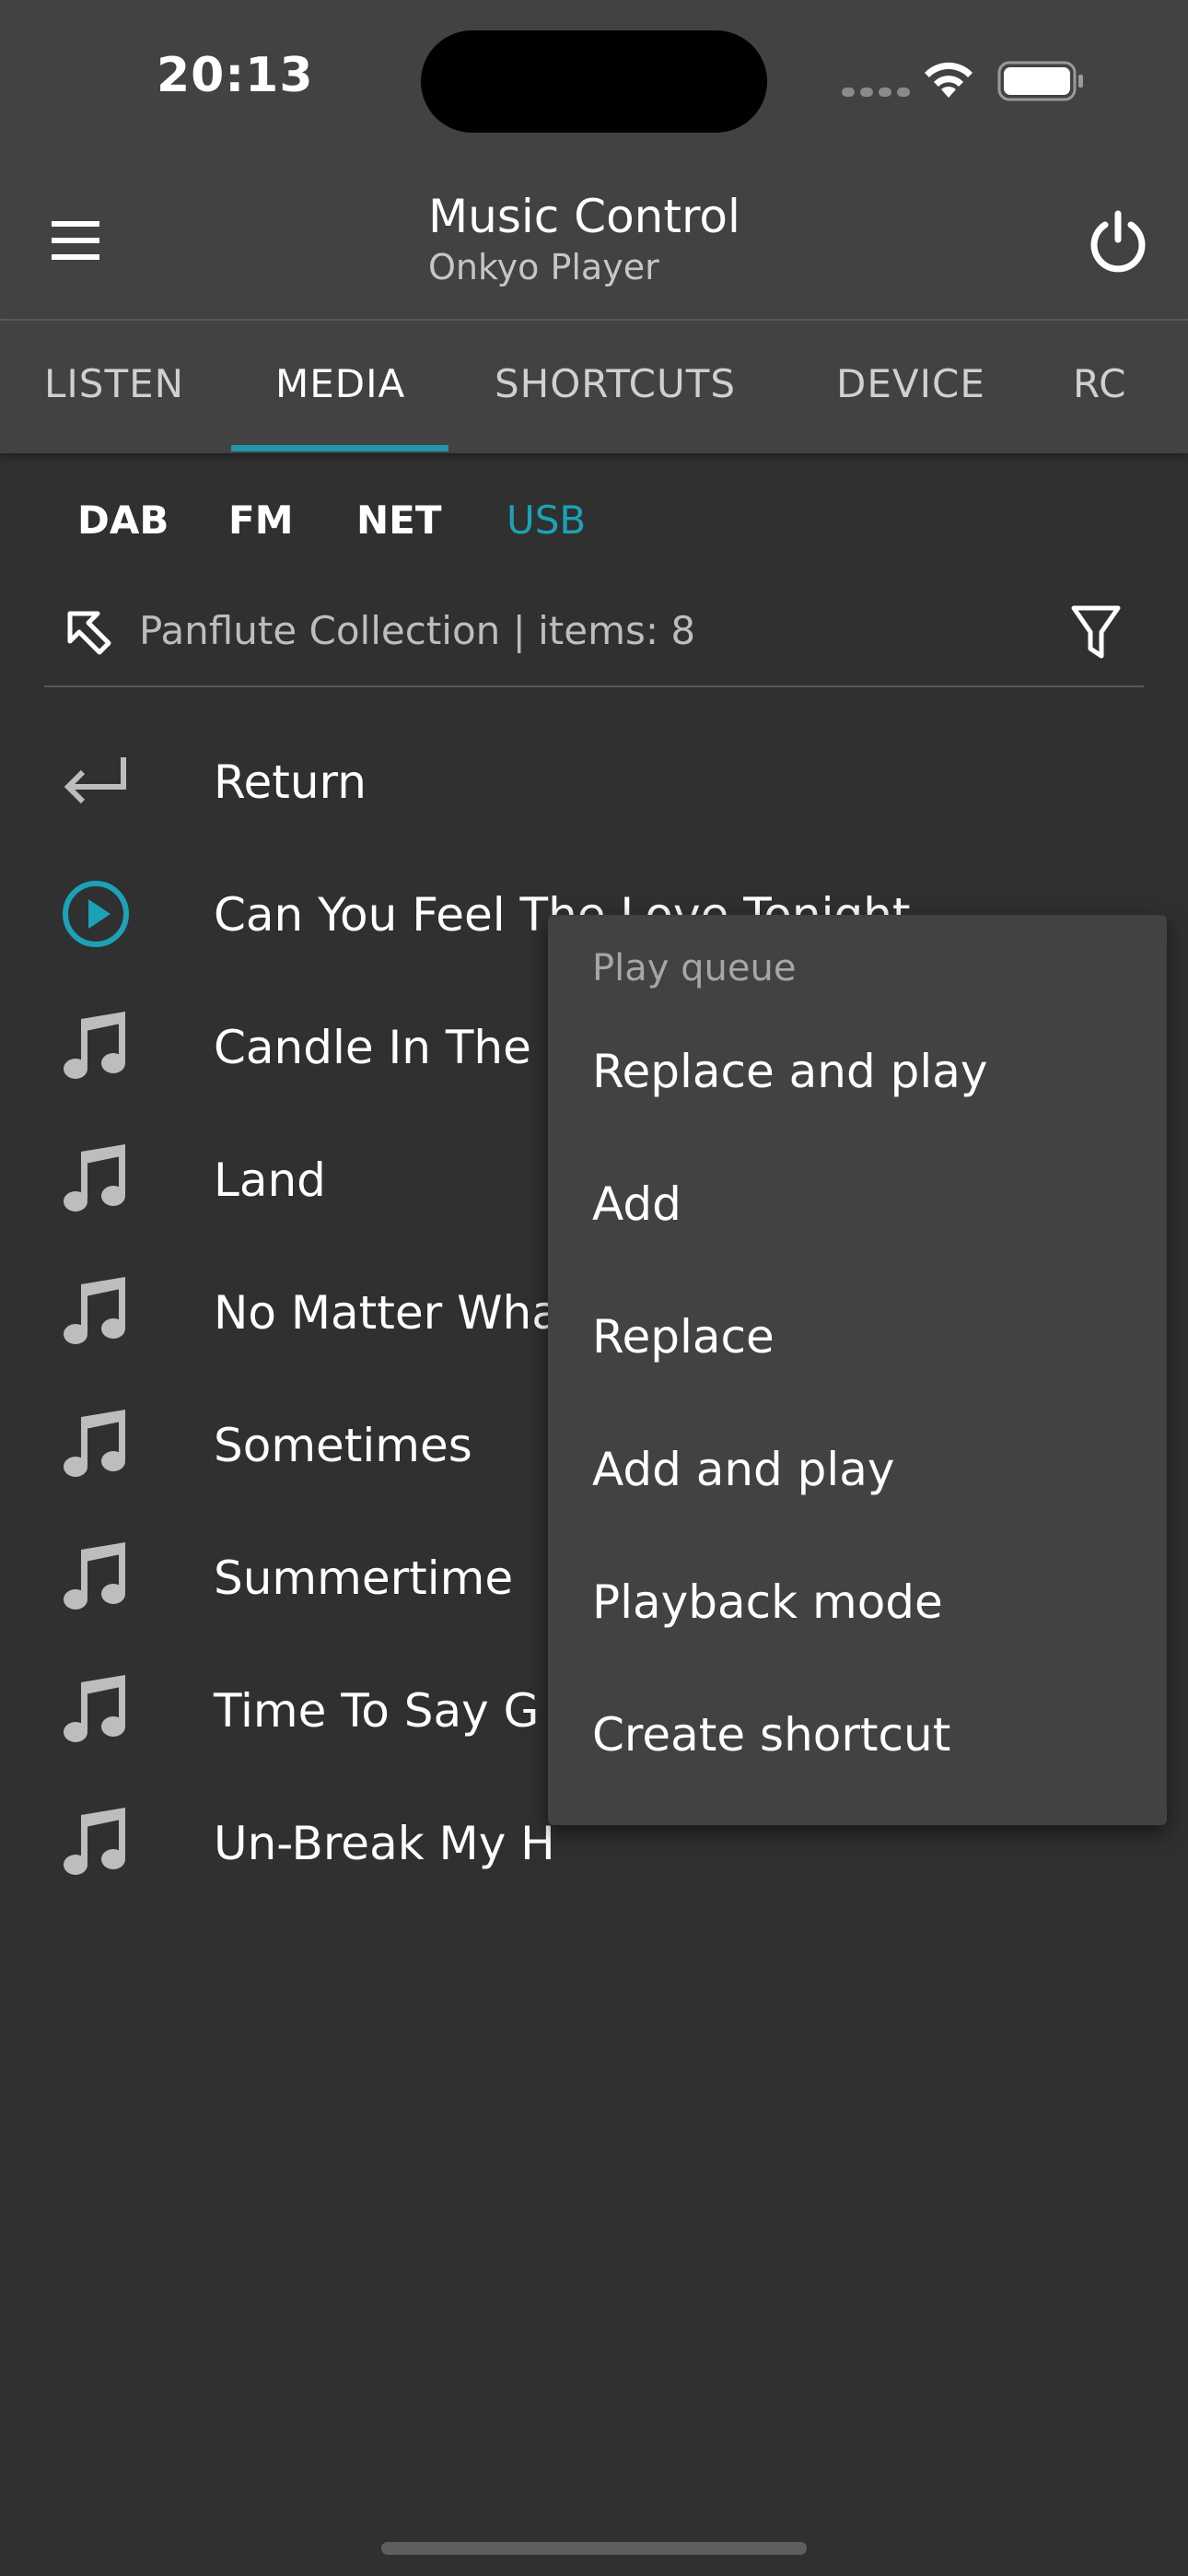 The height and width of the screenshot is (2576, 1188). I want to click on play-circle-icon, so click(96, 914).